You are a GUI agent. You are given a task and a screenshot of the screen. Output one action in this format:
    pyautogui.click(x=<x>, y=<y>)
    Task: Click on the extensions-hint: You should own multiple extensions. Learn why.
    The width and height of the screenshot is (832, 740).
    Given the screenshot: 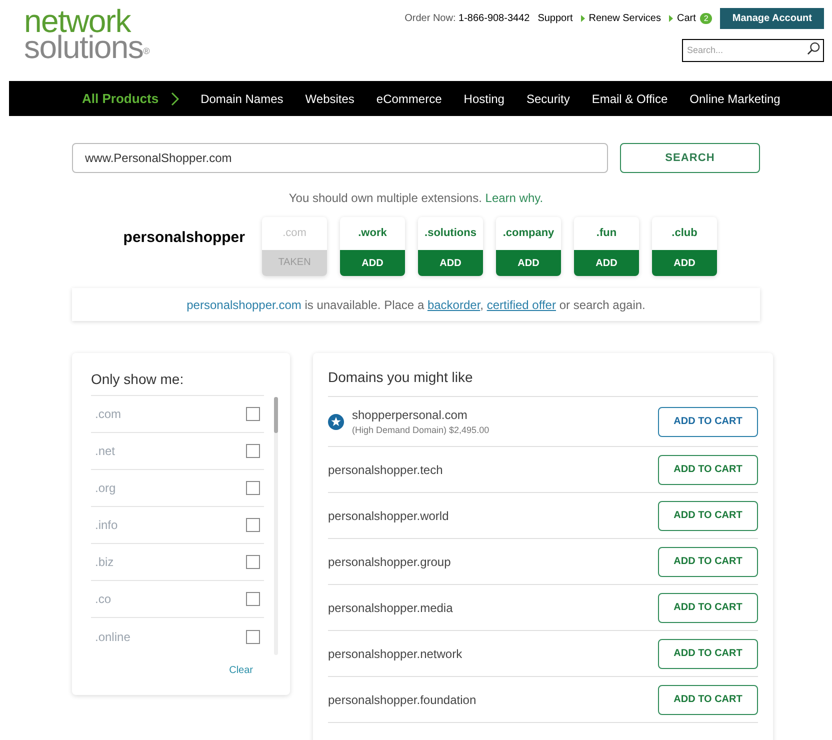 What is the action you would take?
    pyautogui.click(x=416, y=198)
    